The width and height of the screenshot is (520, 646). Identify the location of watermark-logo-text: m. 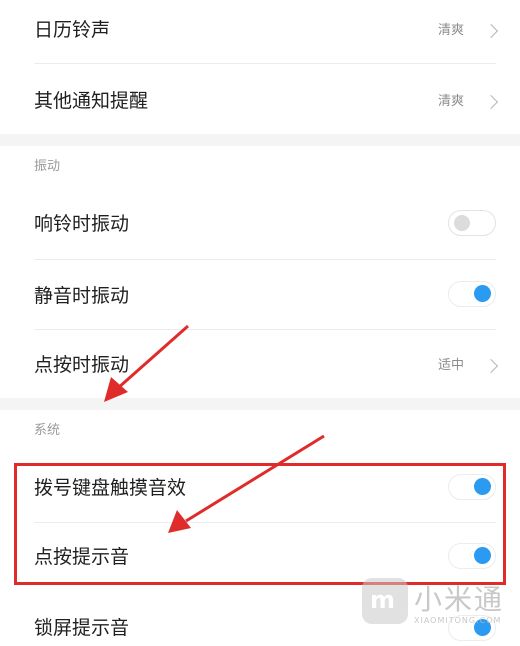
(383, 600).